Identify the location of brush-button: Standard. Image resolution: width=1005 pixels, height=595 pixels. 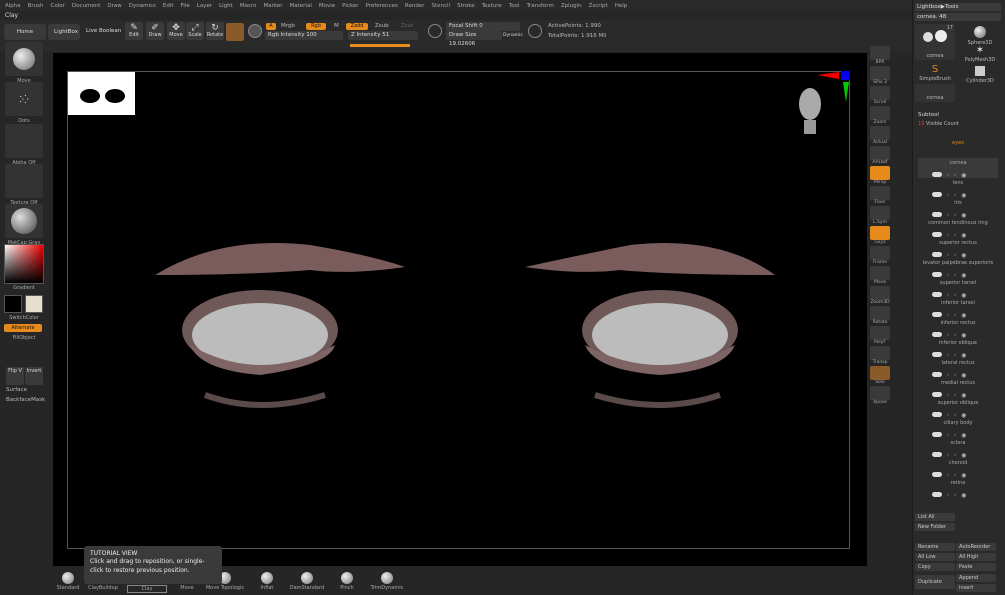
(68, 581).